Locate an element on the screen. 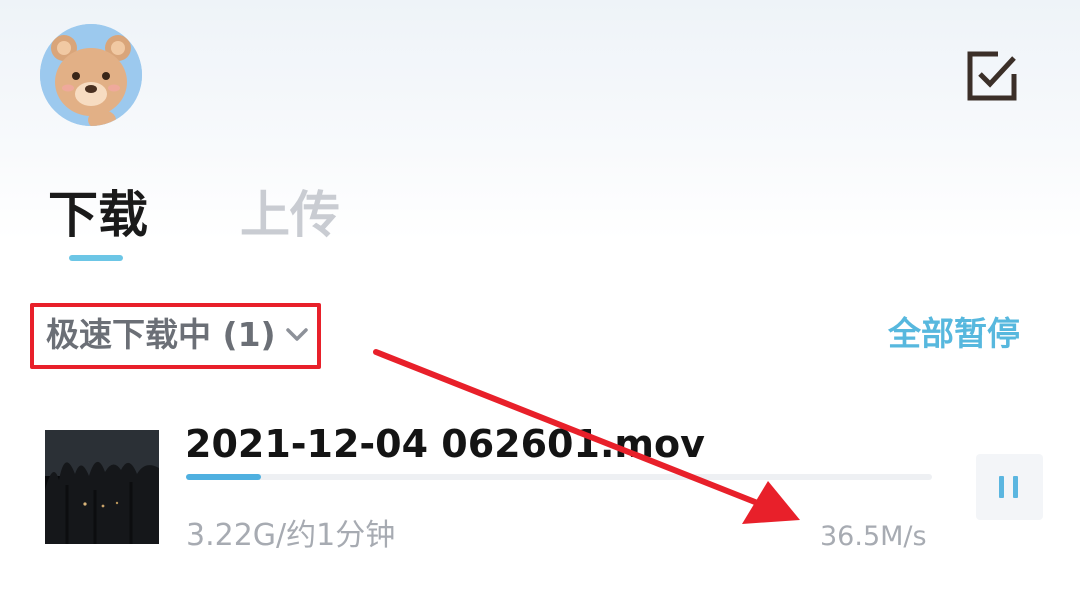 The image size is (1080, 594). pause-all-button: 全部暂停 is located at coordinates (954, 334).